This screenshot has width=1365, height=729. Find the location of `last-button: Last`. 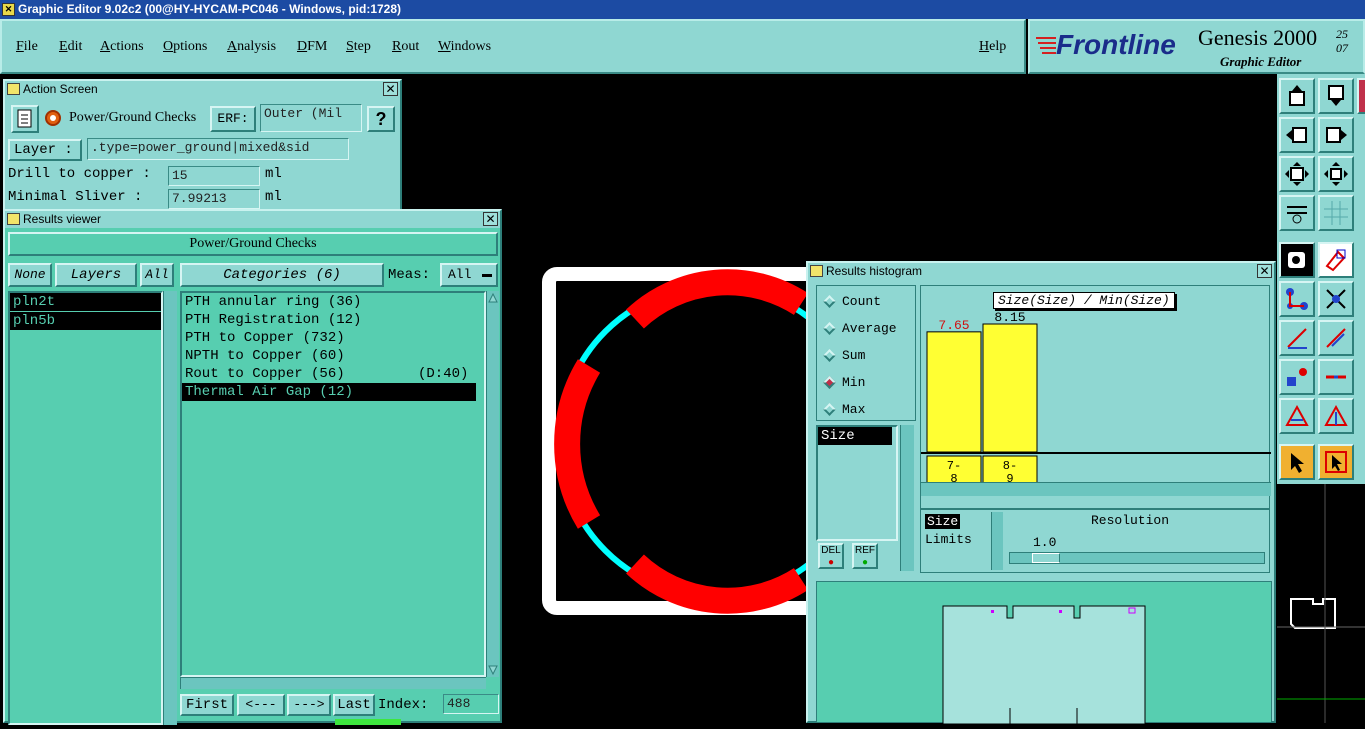

last-button: Last is located at coordinates (354, 705).